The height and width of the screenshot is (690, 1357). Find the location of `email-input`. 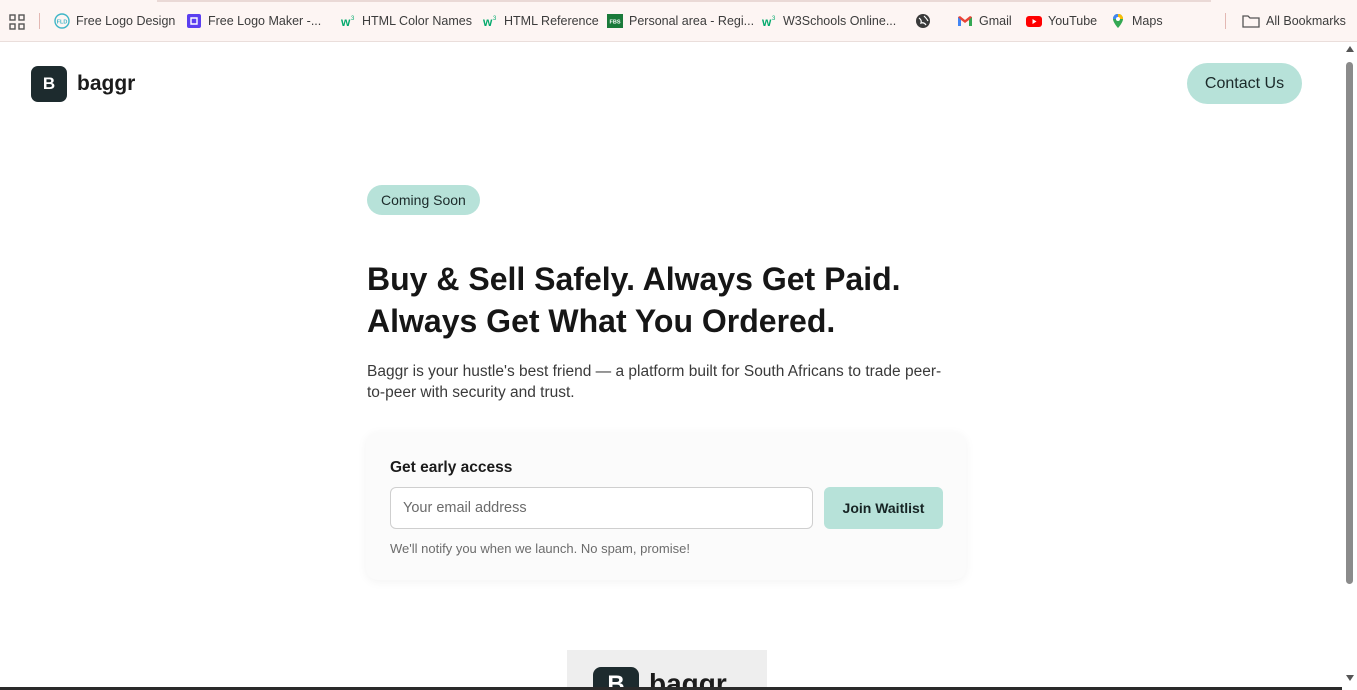

email-input is located at coordinates (601, 508).